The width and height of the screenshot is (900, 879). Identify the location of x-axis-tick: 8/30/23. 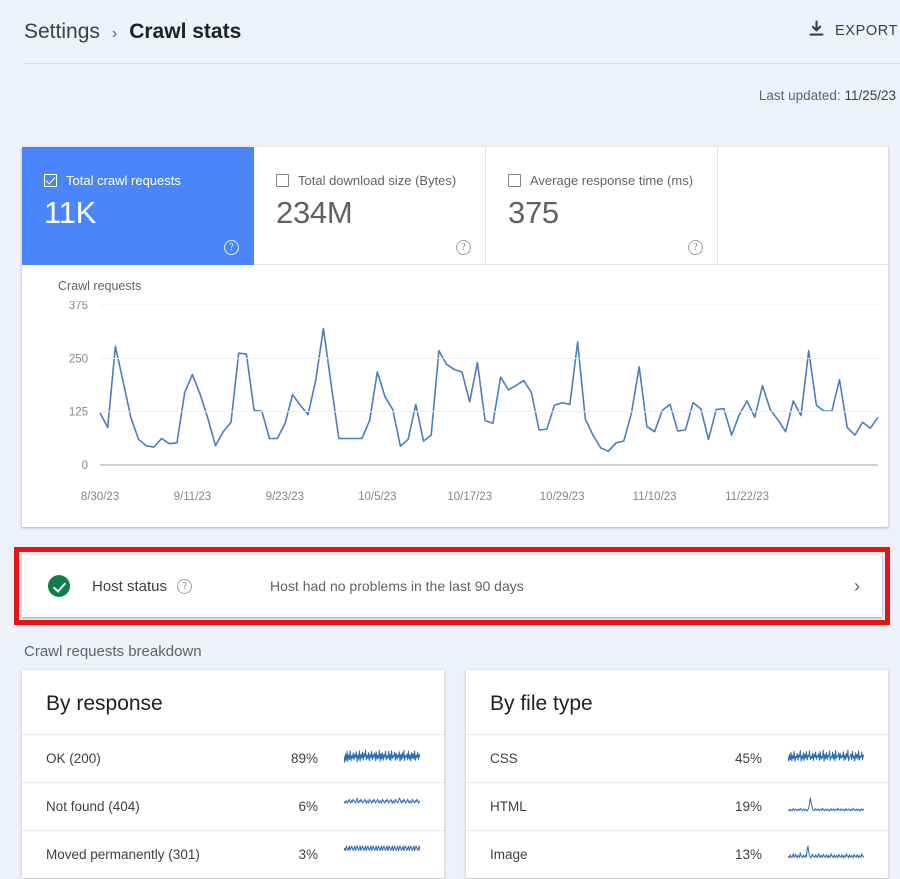
(100, 497).